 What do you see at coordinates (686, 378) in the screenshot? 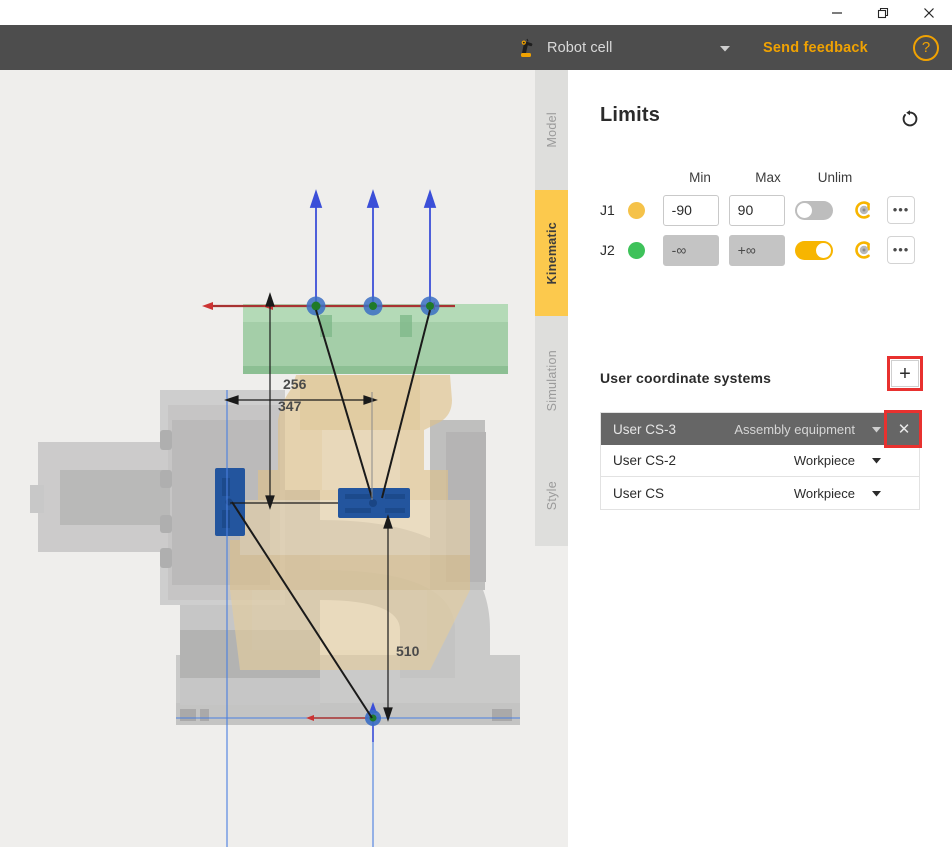
I see `ucs-section-title: User coordinate systems` at bounding box center [686, 378].